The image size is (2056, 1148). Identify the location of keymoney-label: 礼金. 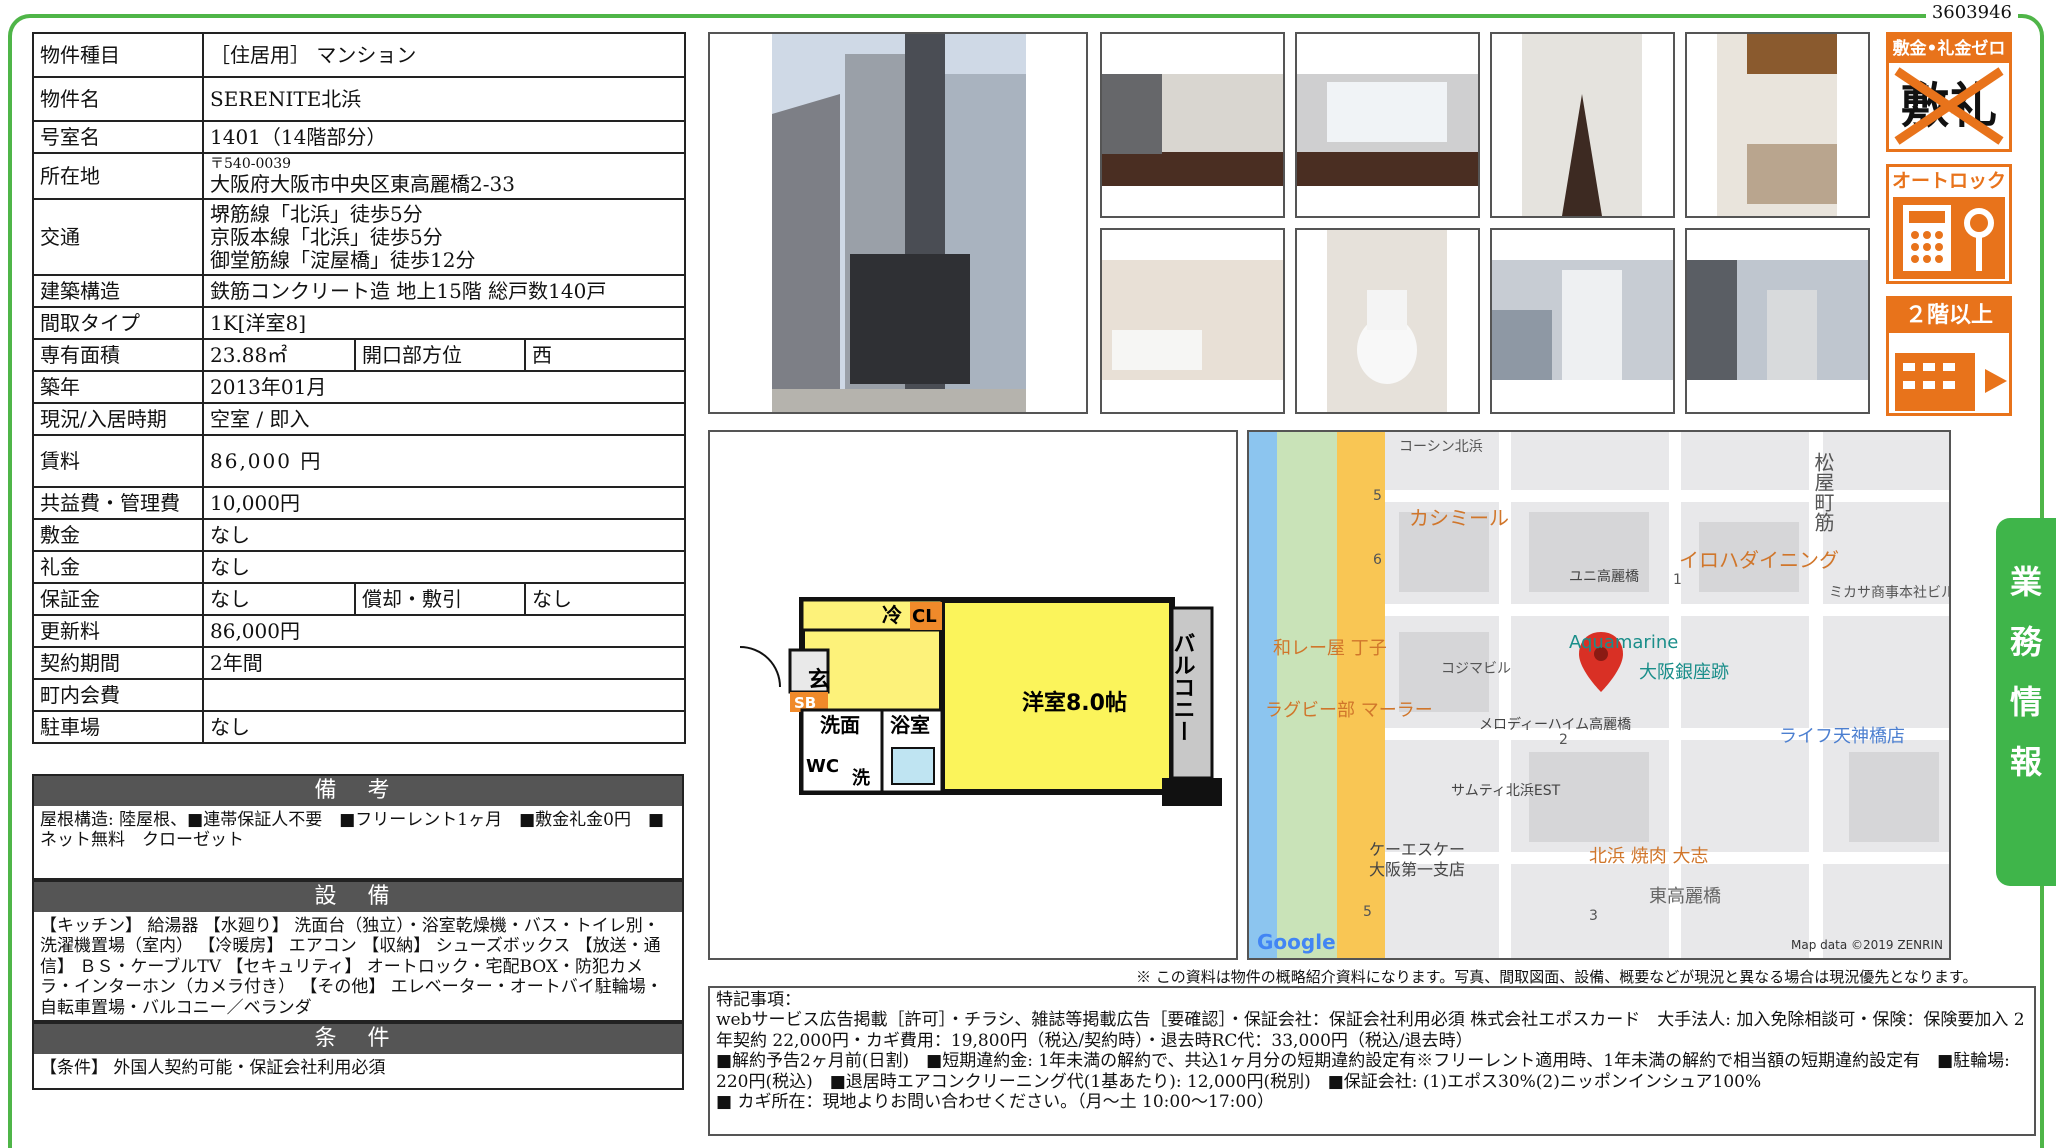
(118, 567).